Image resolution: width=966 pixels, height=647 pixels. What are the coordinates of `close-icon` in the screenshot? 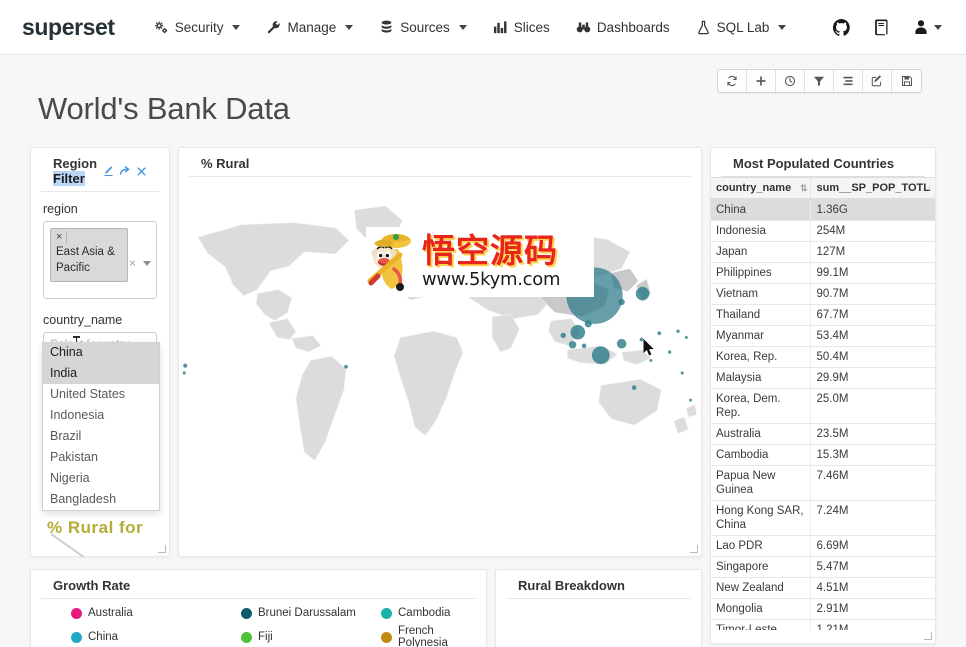 It's located at (141, 171).